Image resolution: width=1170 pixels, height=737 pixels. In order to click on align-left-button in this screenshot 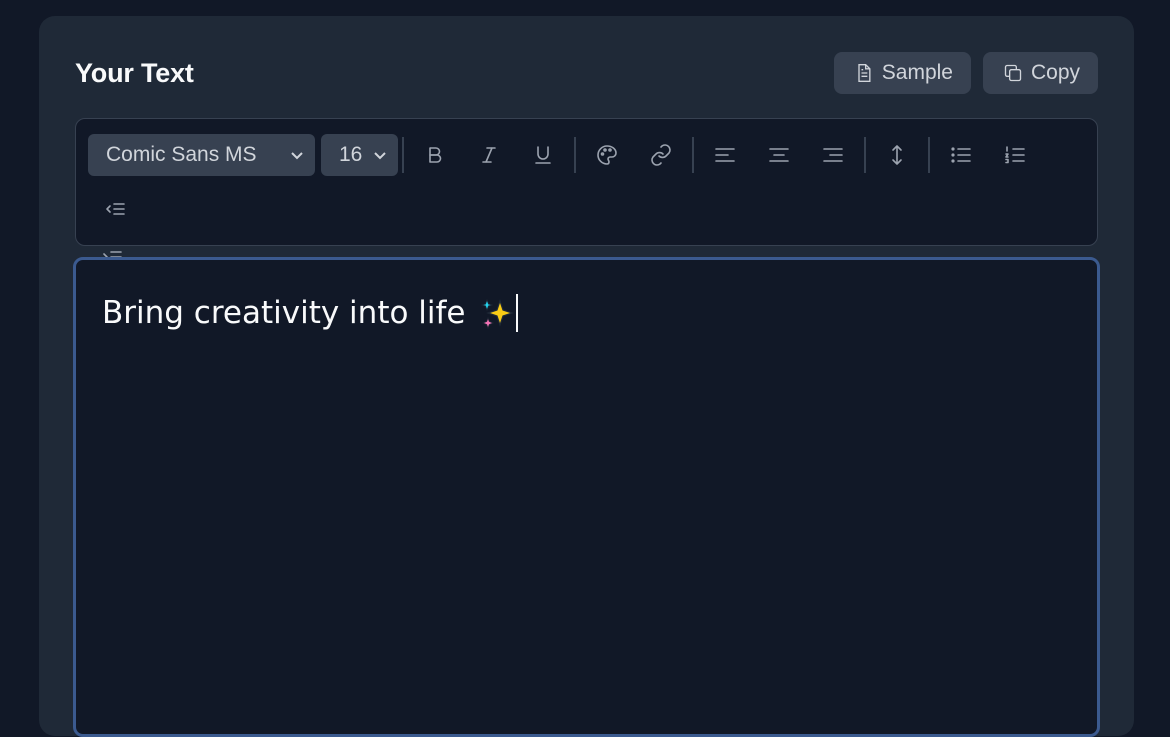, I will do `click(725, 155)`.